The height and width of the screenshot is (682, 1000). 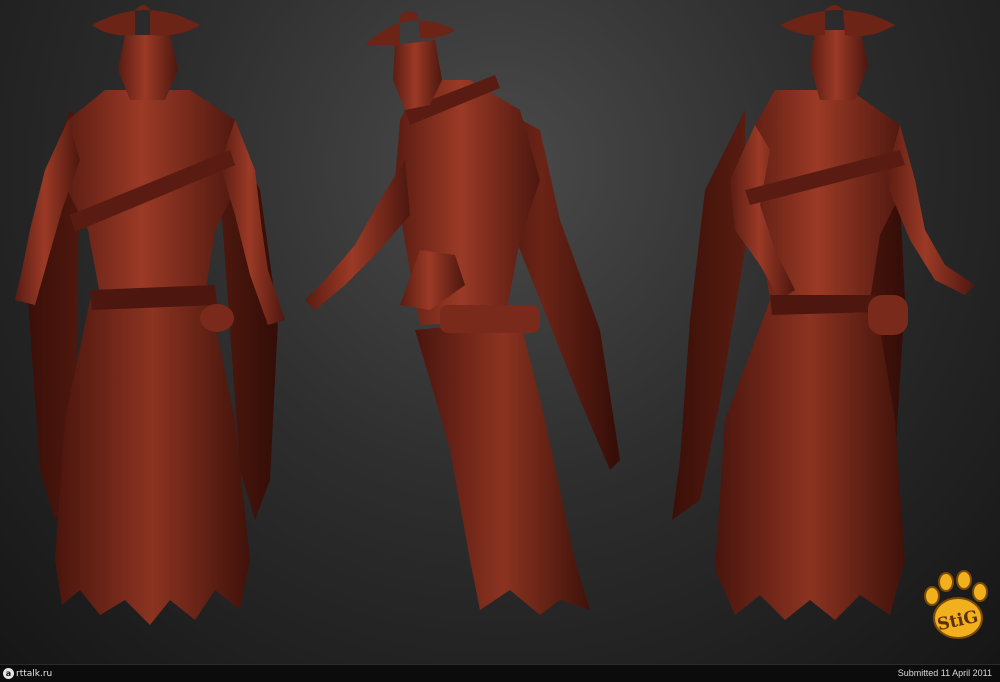 I want to click on side-legs, so click(x=502, y=467).